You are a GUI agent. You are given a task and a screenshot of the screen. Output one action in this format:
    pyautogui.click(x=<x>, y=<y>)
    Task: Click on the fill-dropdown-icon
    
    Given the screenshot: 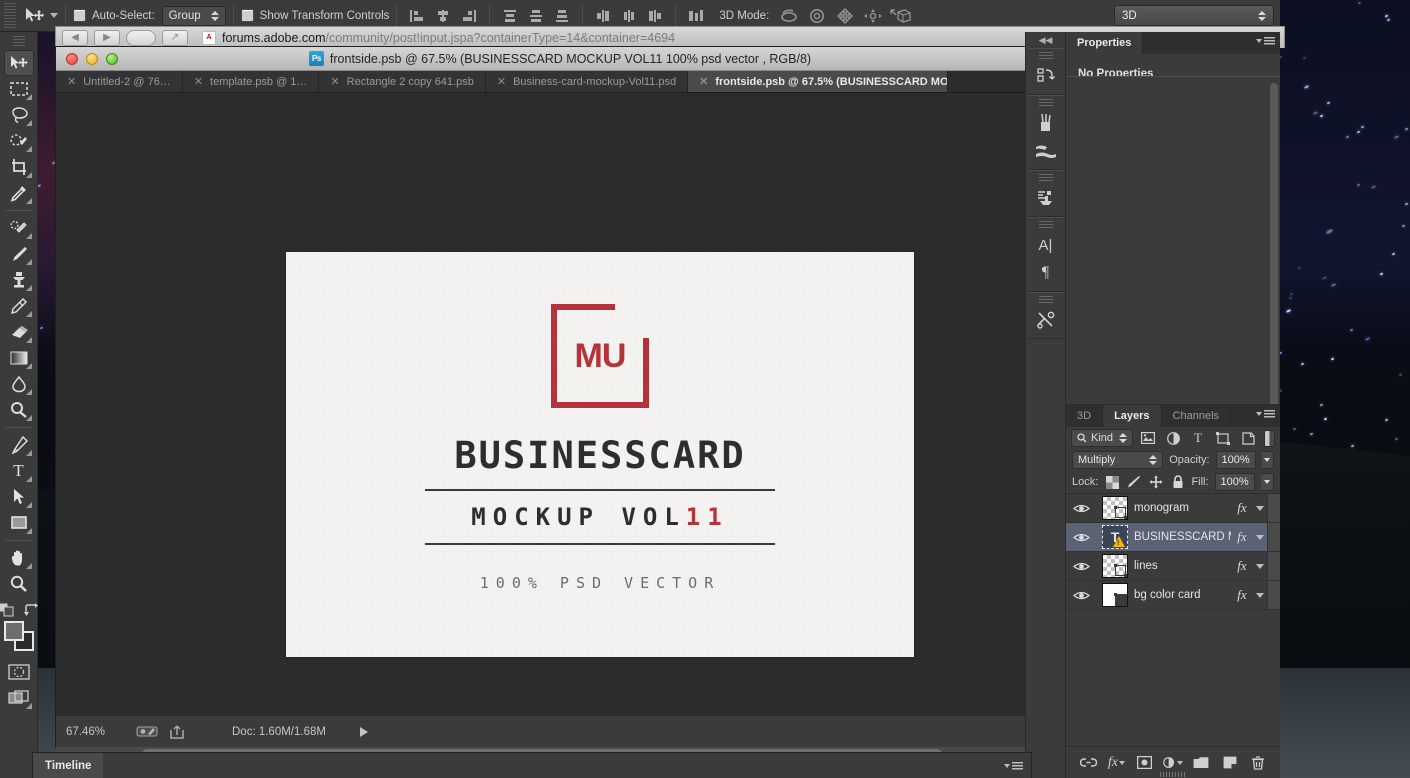 What is the action you would take?
    pyautogui.click(x=1267, y=482)
    